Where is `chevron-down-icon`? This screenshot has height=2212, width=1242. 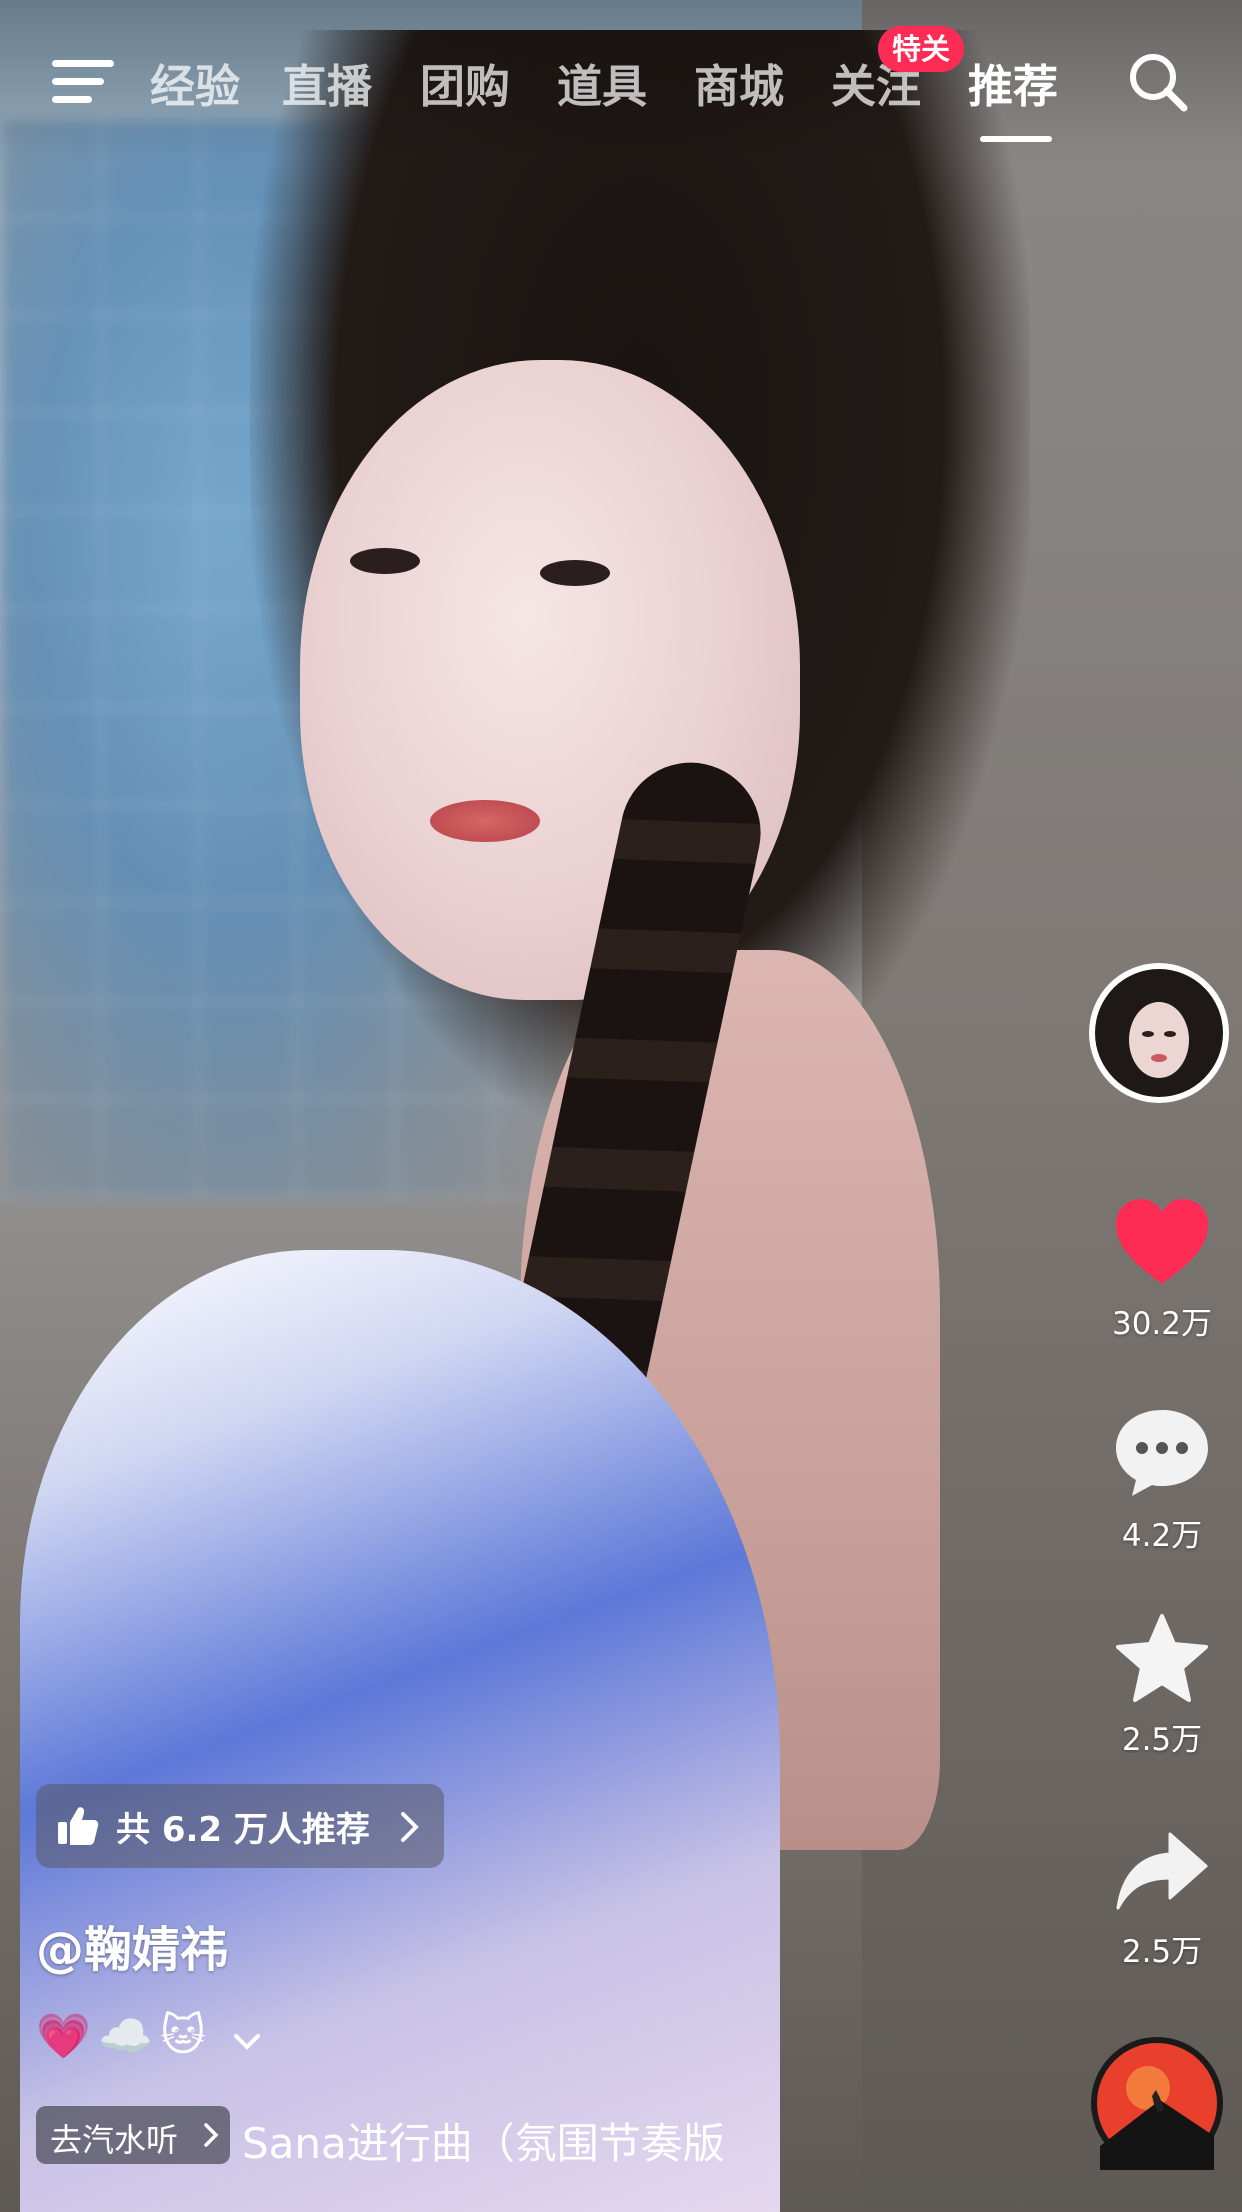 chevron-down-icon is located at coordinates (247, 2042).